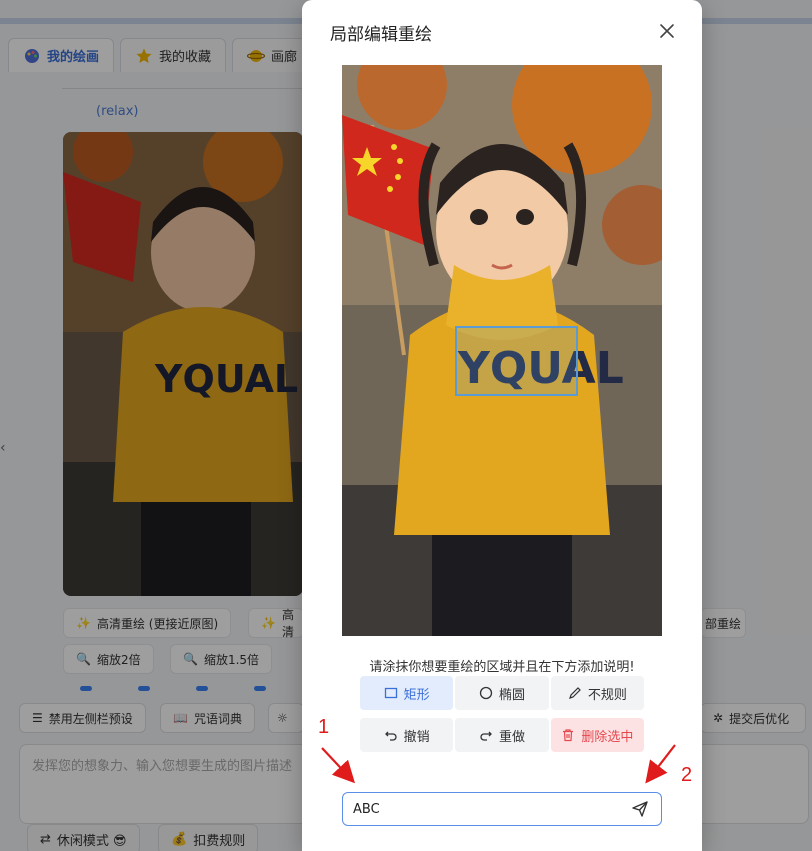 This screenshot has width=812, height=851. I want to click on redraw-description-field, so click(502, 809).